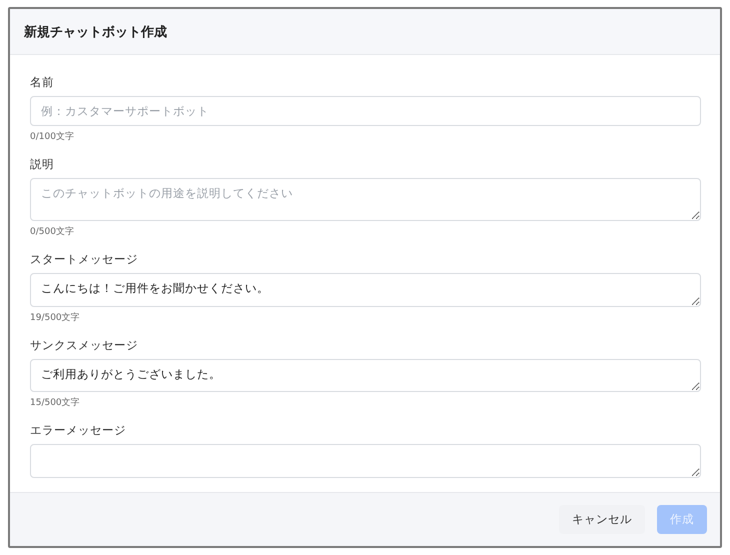  I want to click on dialog-title: 新規チャットボット作成, so click(95, 32).